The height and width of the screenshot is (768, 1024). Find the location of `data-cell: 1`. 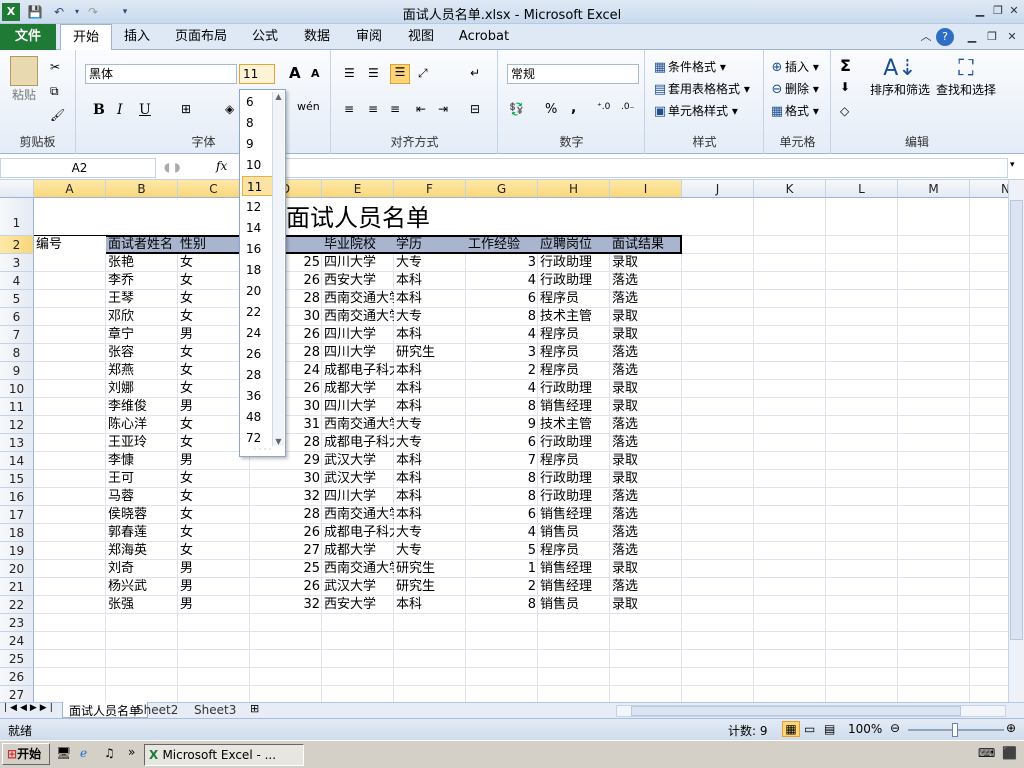

data-cell: 1 is located at coordinates (502, 569).